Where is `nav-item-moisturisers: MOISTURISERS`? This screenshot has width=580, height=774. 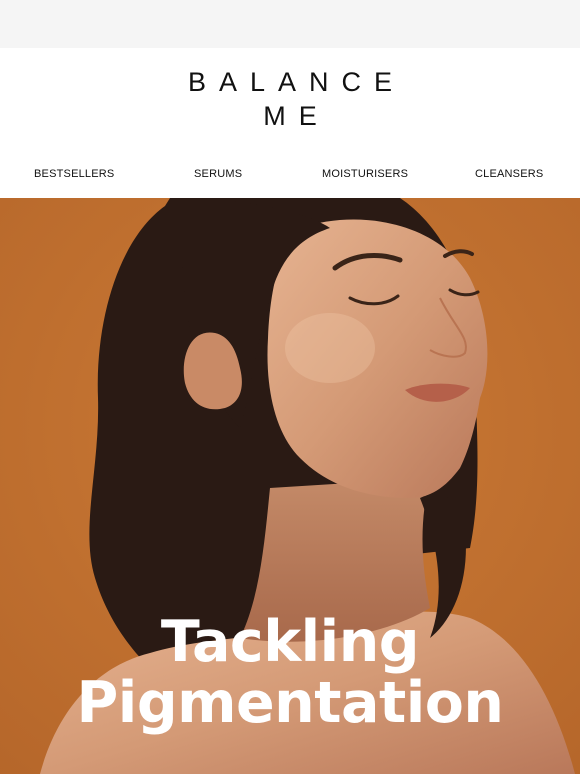 nav-item-moisturisers: MOISTURISERS is located at coordinates (365, 174).